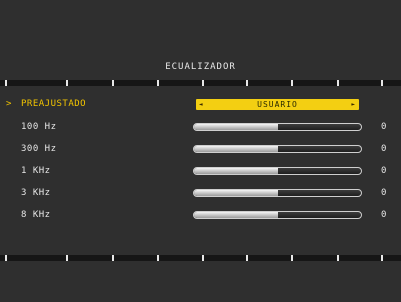 This screenshot has height=302, width=401. I want to click on band-label: 100 Hz, so click(39, 127).